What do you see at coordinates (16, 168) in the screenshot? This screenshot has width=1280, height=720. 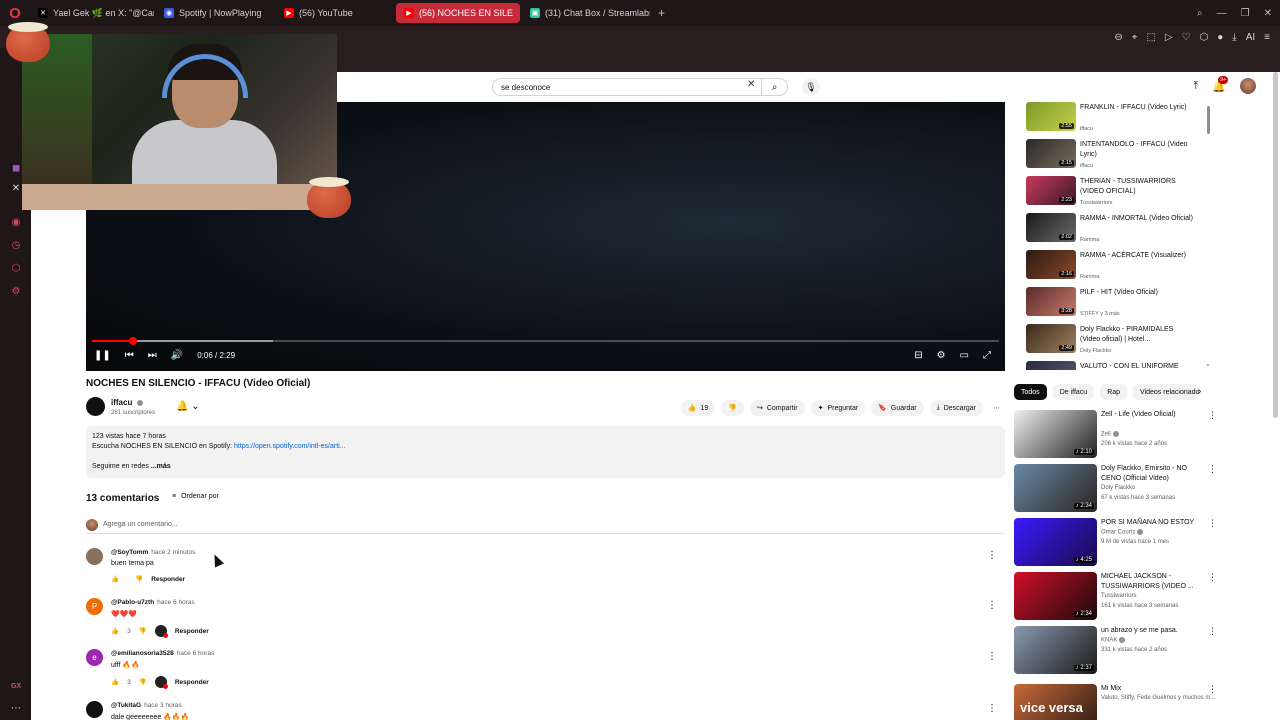 I see `twitch-icon: ◼` at bounding box center [16, 168].